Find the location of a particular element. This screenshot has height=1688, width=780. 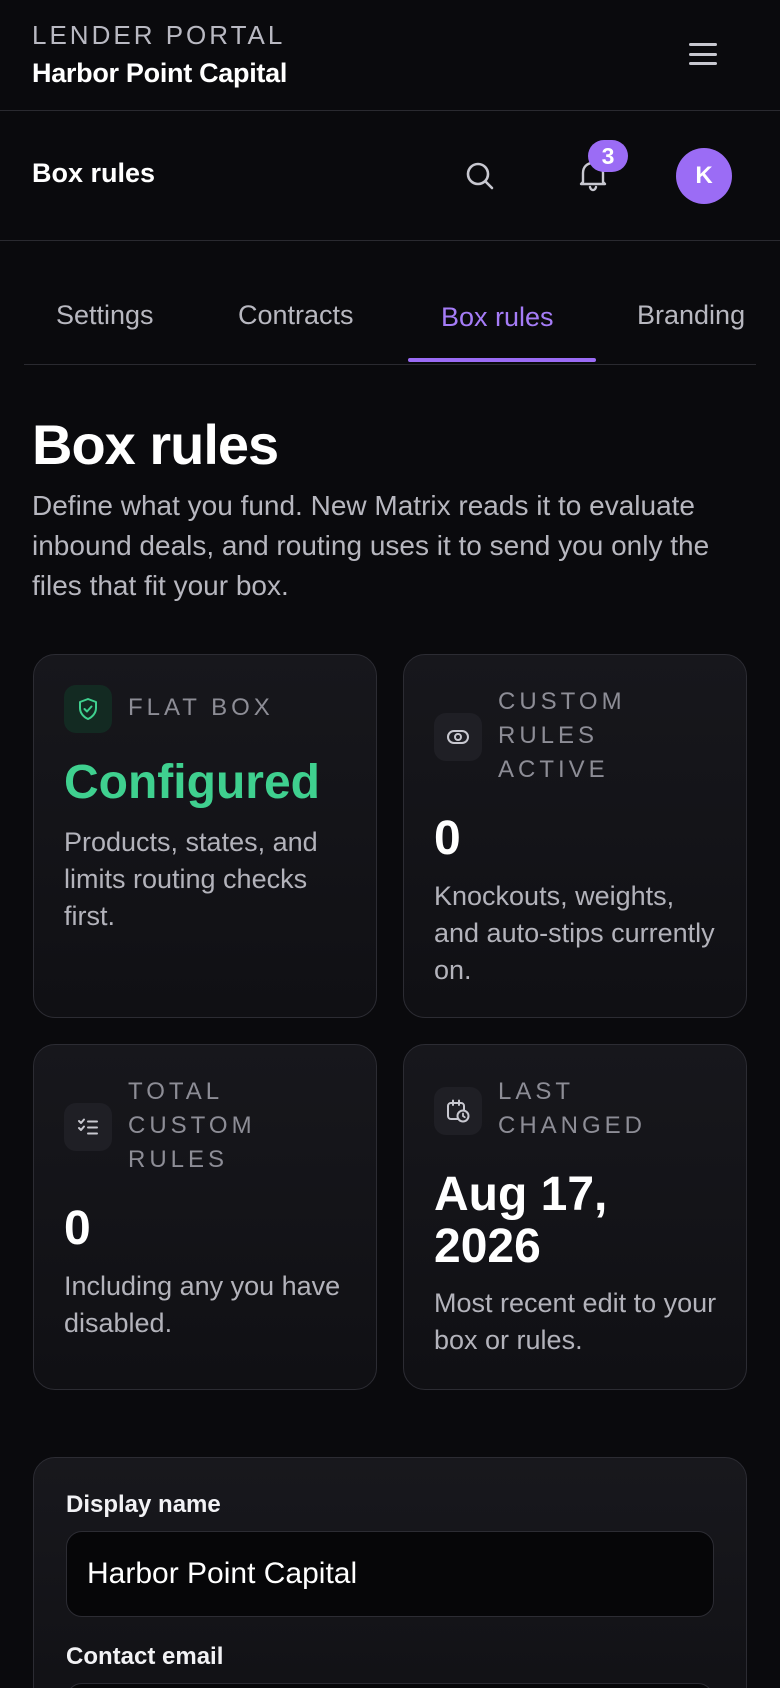

portal-label: LENDER PORTAL is located at coordinates (159, 35).